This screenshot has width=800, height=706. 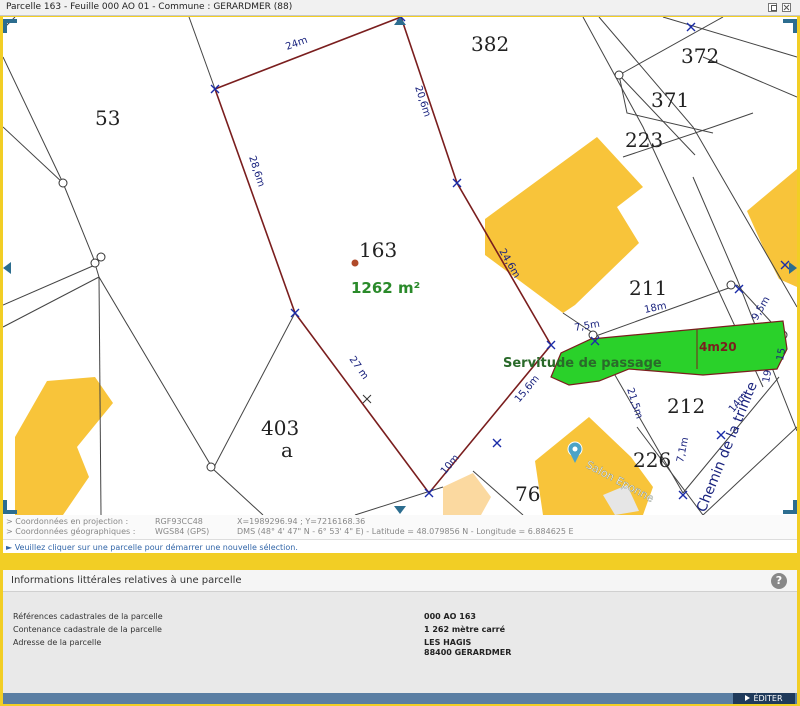 What do you see at coordinates (301, 521) in the screenshot?
I see `projection-value: X=1989296.94 ; Y=7216168.36` at bounding box center [301, 521].